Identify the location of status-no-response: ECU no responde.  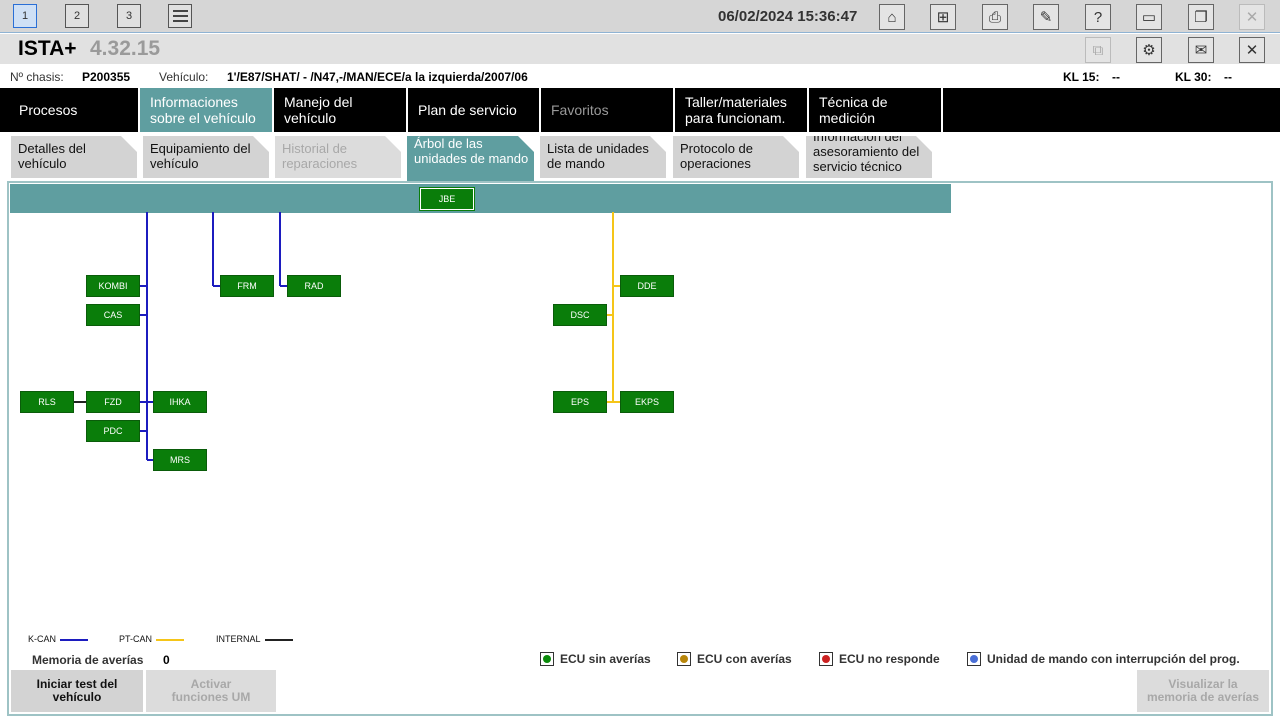
(879, 659).